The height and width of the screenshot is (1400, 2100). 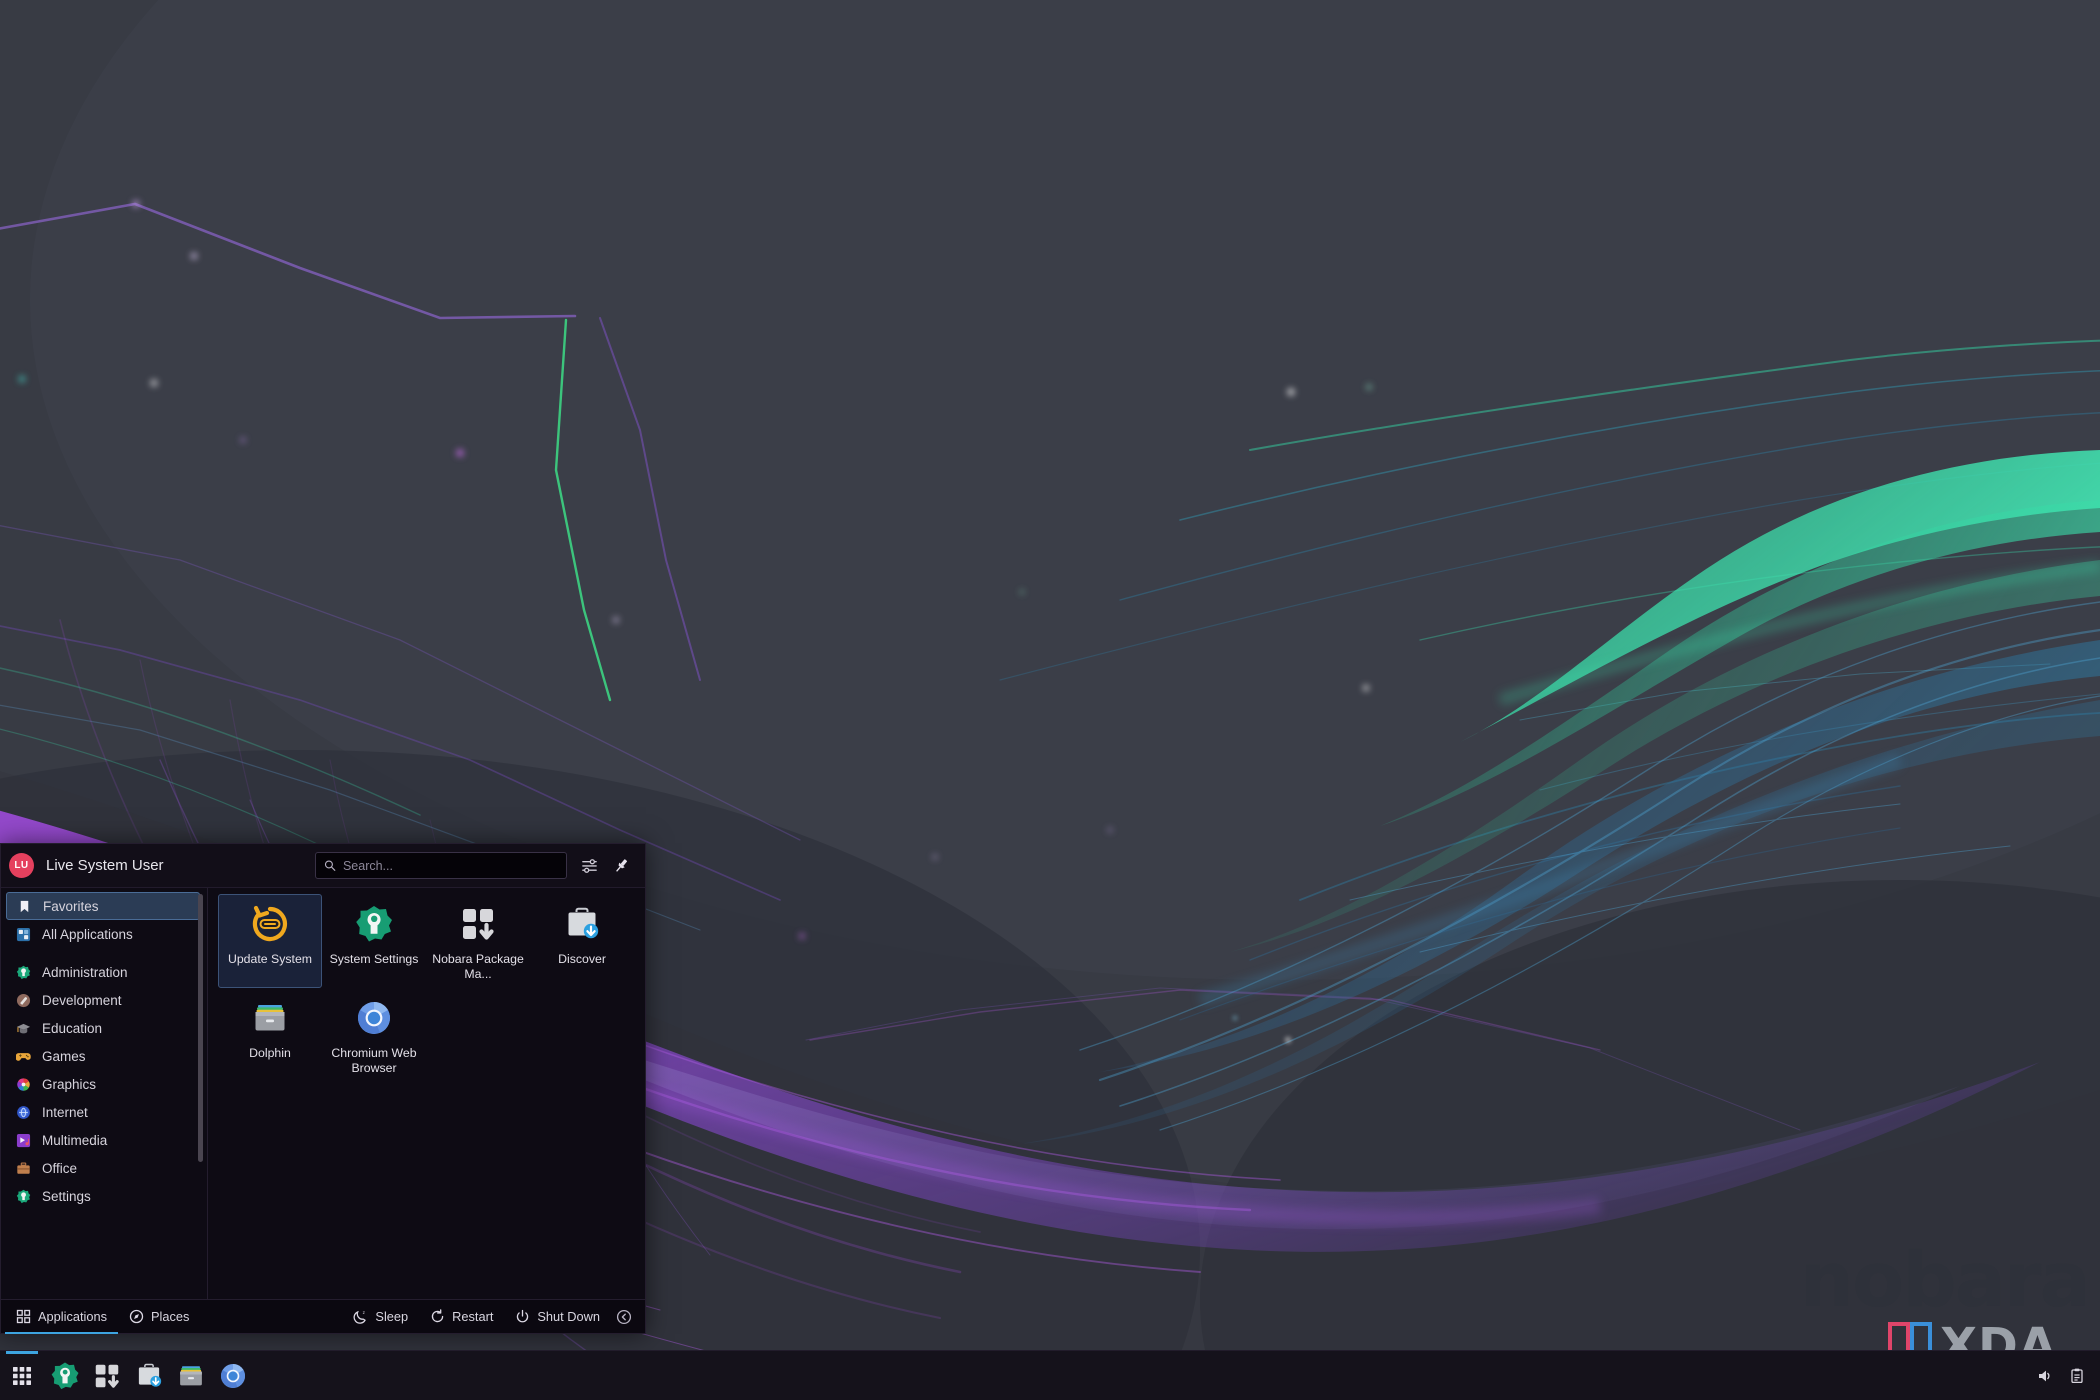 What do you see at coordinates (23, 1084) in the screenshot?
I see `color-wheel-icon` at bounding box center [23, 1084].